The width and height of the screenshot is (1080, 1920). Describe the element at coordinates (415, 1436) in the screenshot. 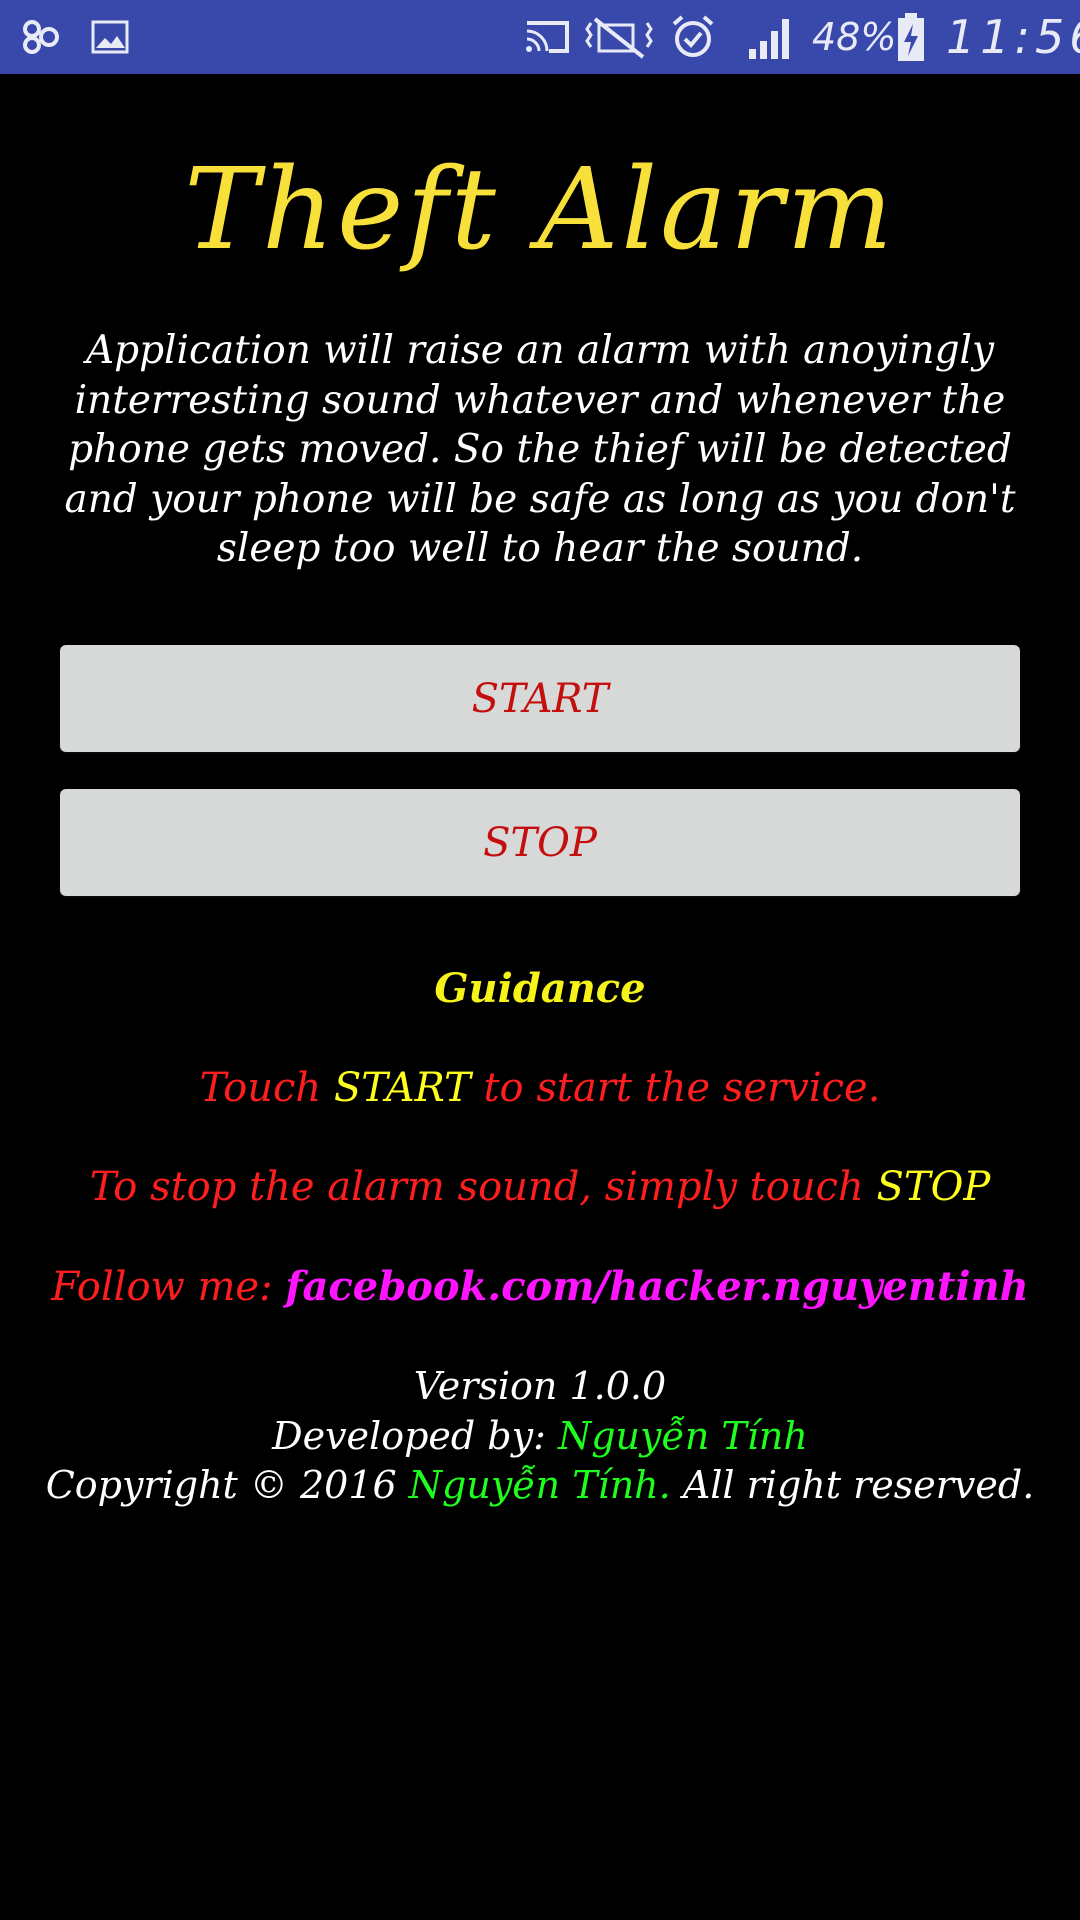

I see `developed-by-label: Developed by:` at that location.